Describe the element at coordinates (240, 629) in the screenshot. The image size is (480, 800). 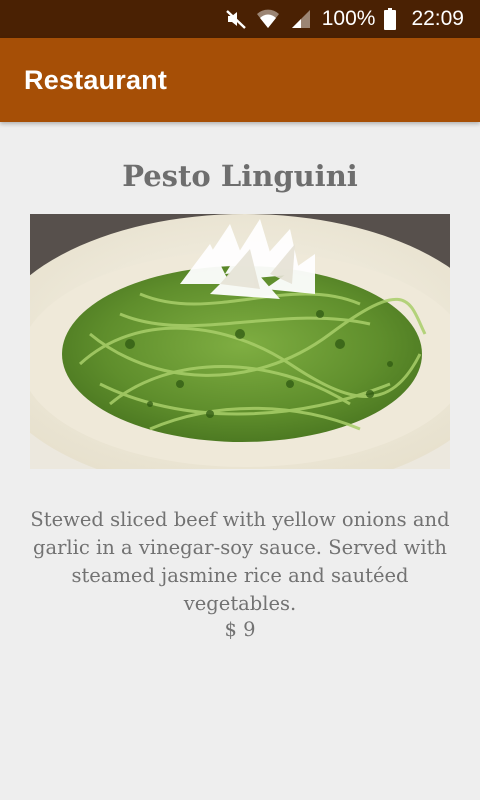
I see `dish-price: $ 9` at that location.